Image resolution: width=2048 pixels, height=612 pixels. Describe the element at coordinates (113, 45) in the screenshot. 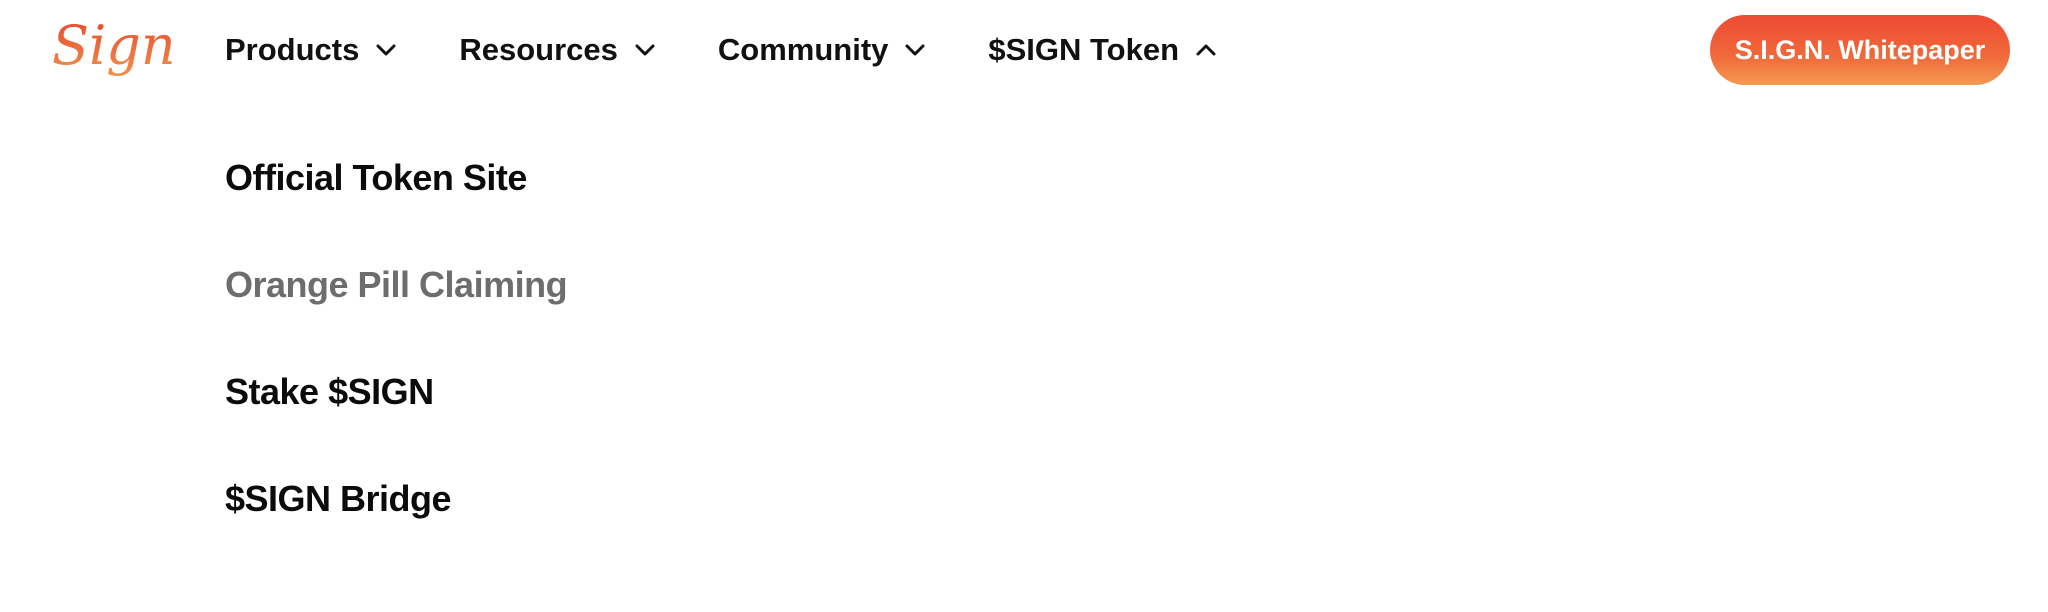

I see `svg-text: Sign` at that location.